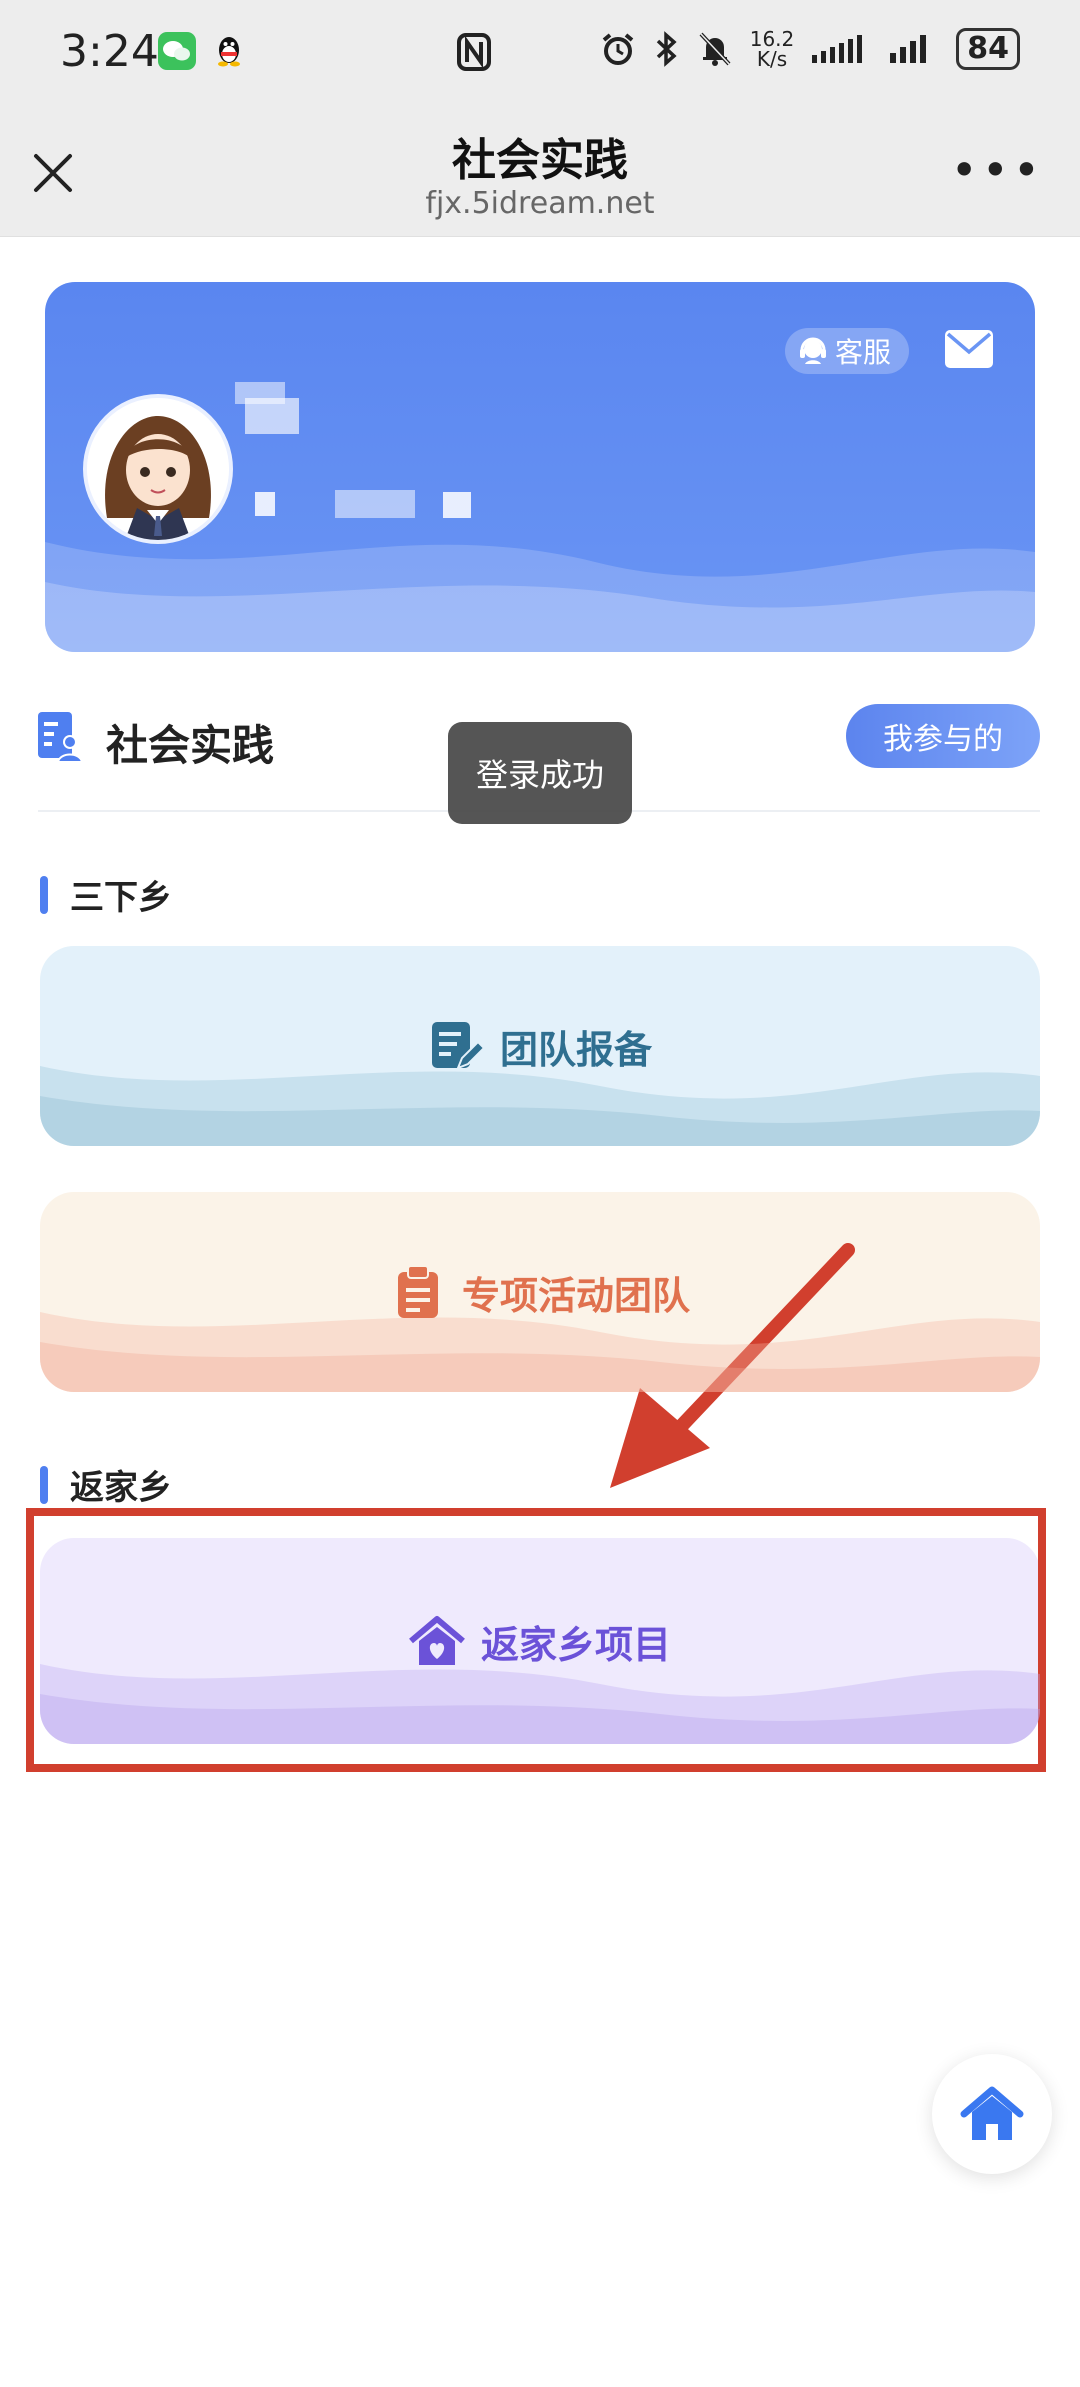 The image size is (1080, 2387). I want to click on user-avatar, so click(158, 469).